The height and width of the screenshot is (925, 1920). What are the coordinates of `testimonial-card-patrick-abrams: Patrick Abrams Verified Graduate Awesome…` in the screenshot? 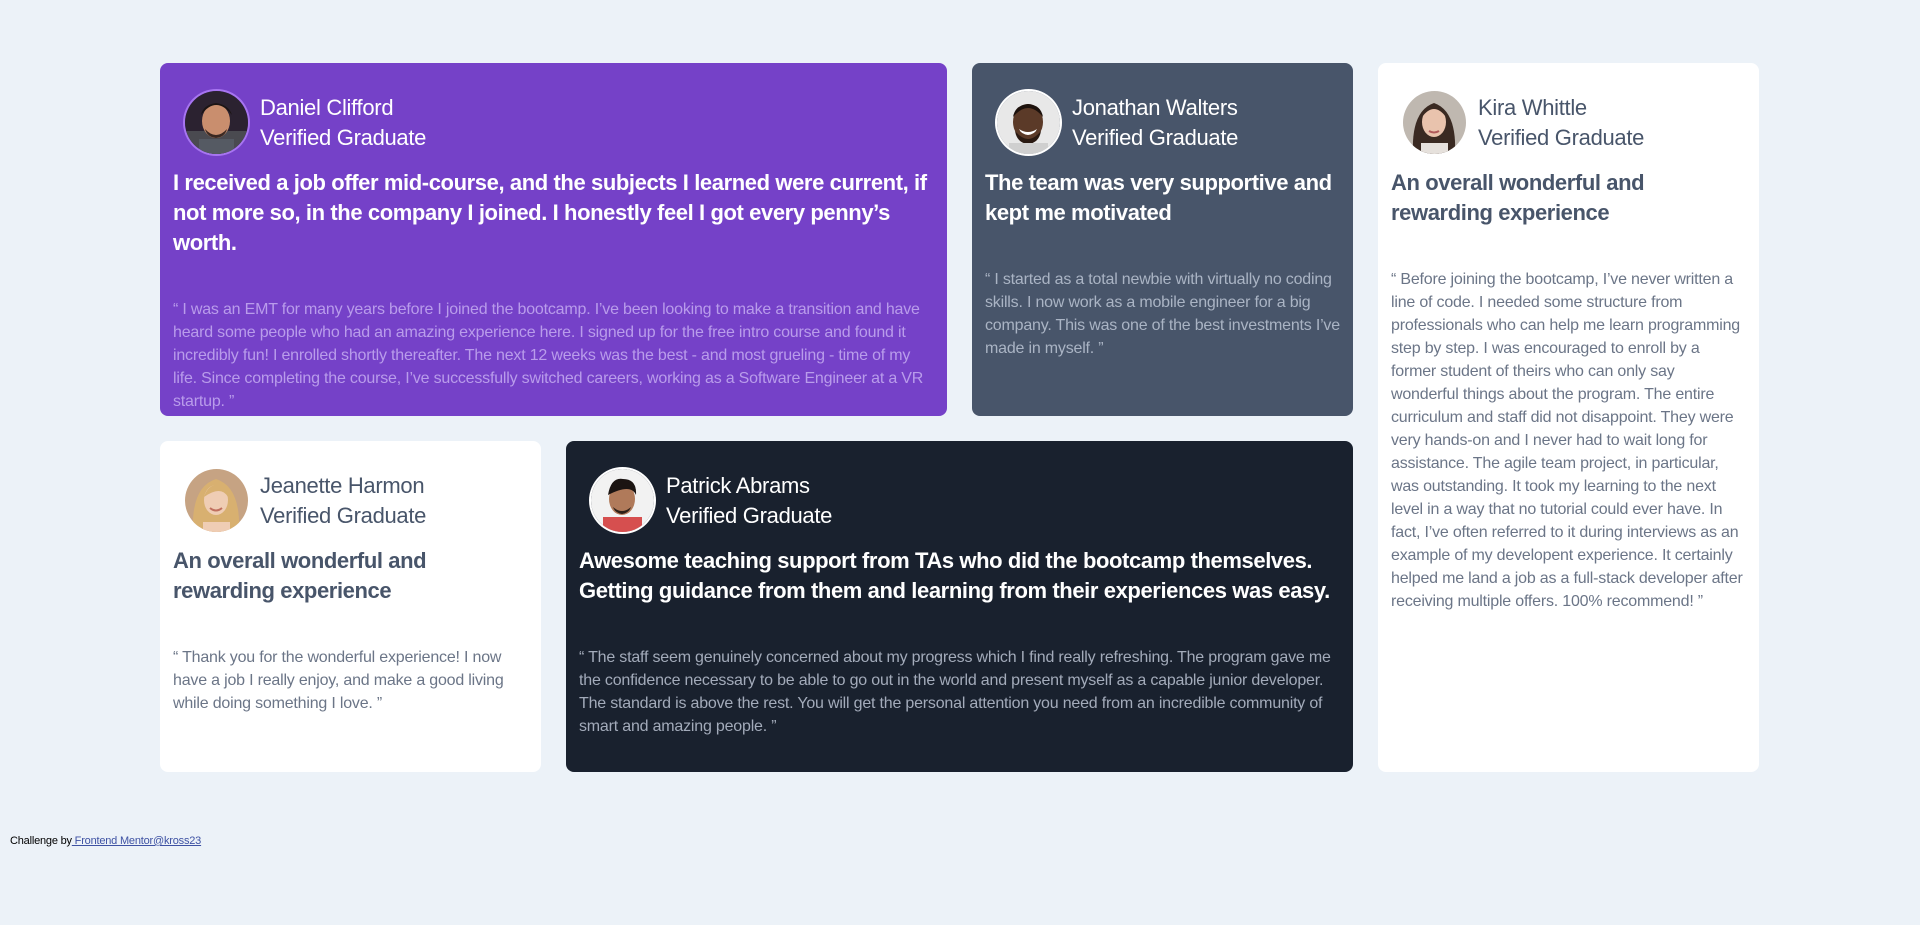 It's located at (959, 606).